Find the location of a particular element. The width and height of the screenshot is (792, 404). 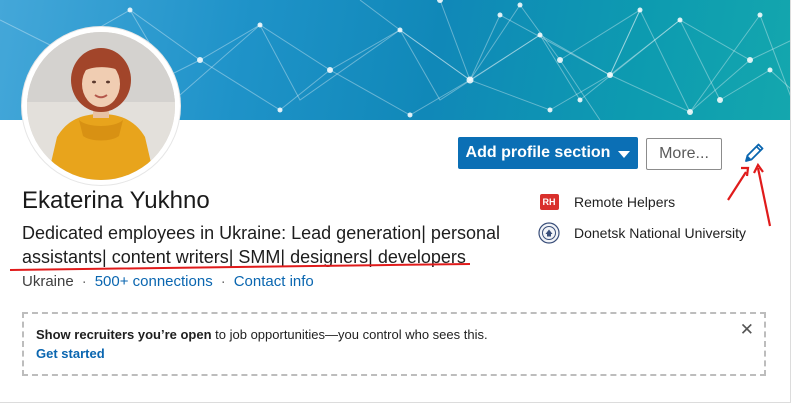

university-seal-icon is located at coordinates (549, 233).